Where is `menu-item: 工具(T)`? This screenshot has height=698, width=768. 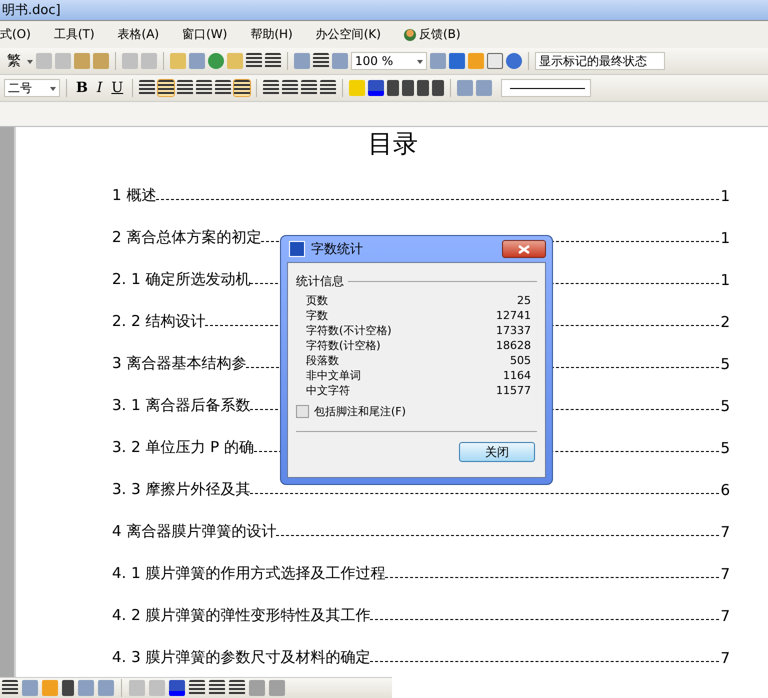 menu-item: 工具(T) is located at coordinates (74, 34).